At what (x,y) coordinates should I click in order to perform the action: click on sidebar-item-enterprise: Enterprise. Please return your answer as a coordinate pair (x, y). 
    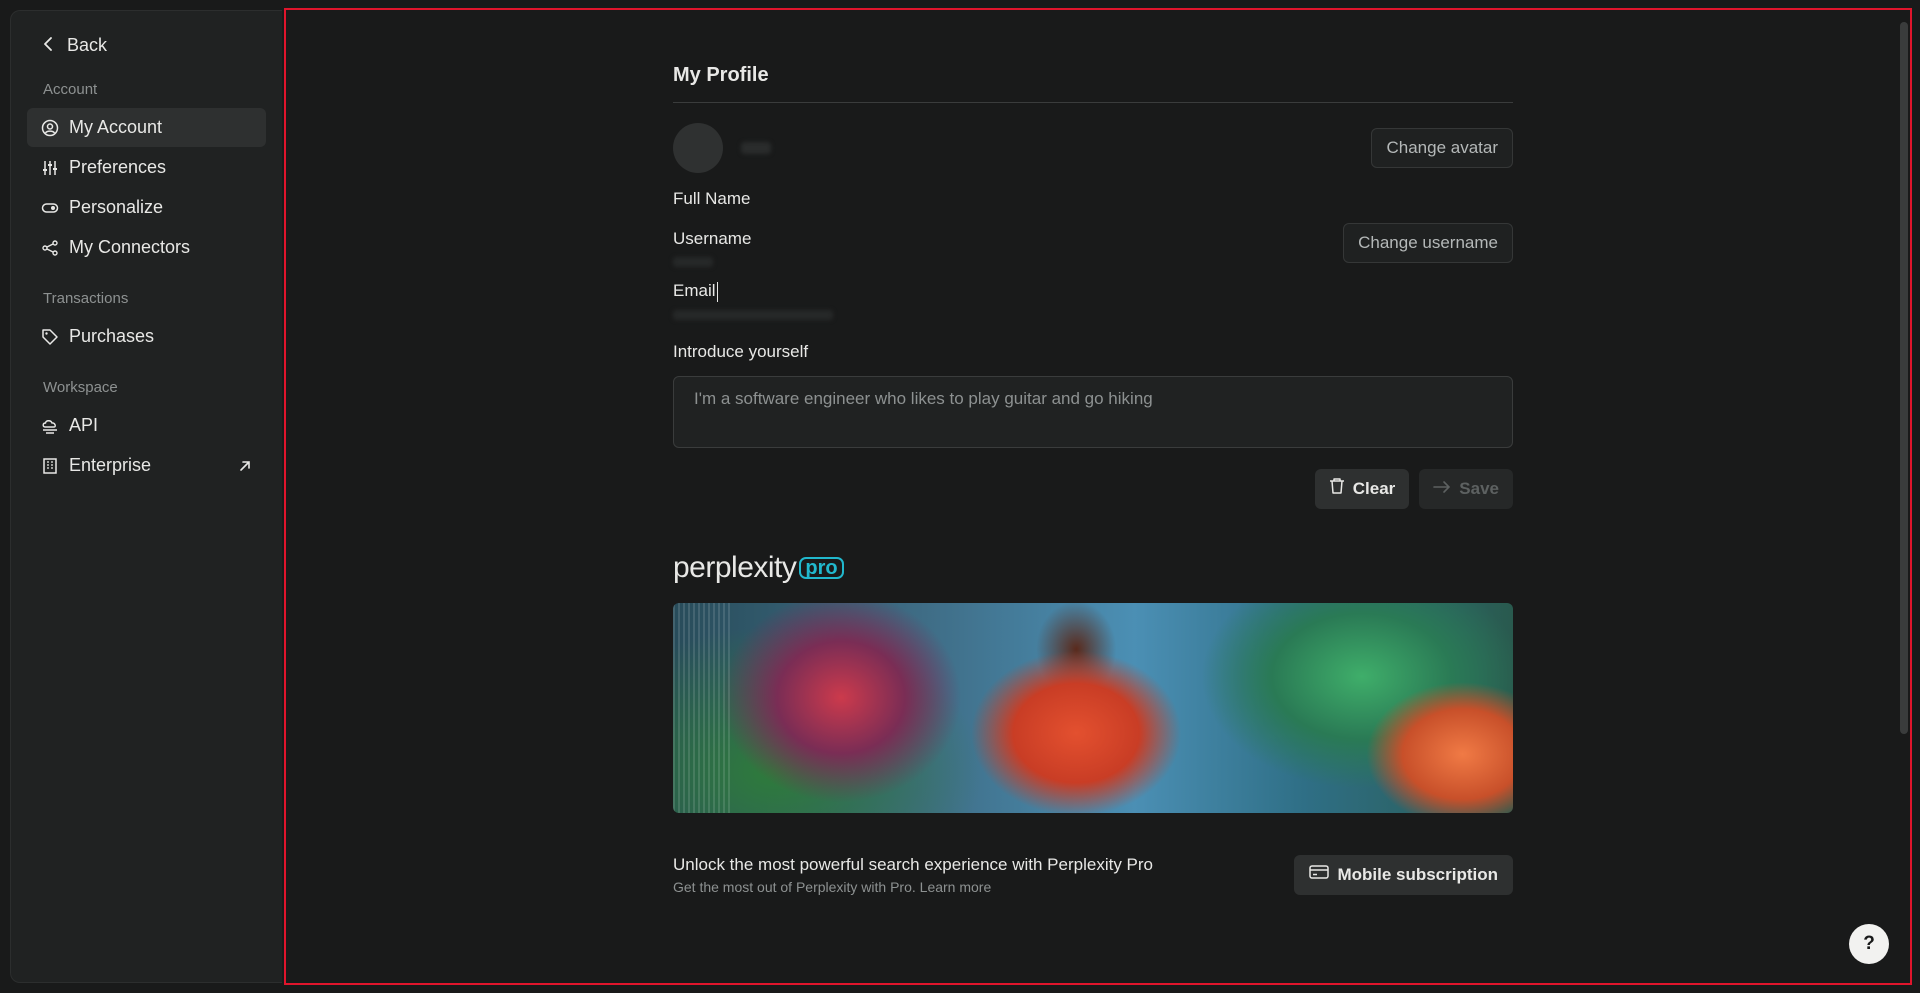
    Looking at the image, I should click on (146, 465).